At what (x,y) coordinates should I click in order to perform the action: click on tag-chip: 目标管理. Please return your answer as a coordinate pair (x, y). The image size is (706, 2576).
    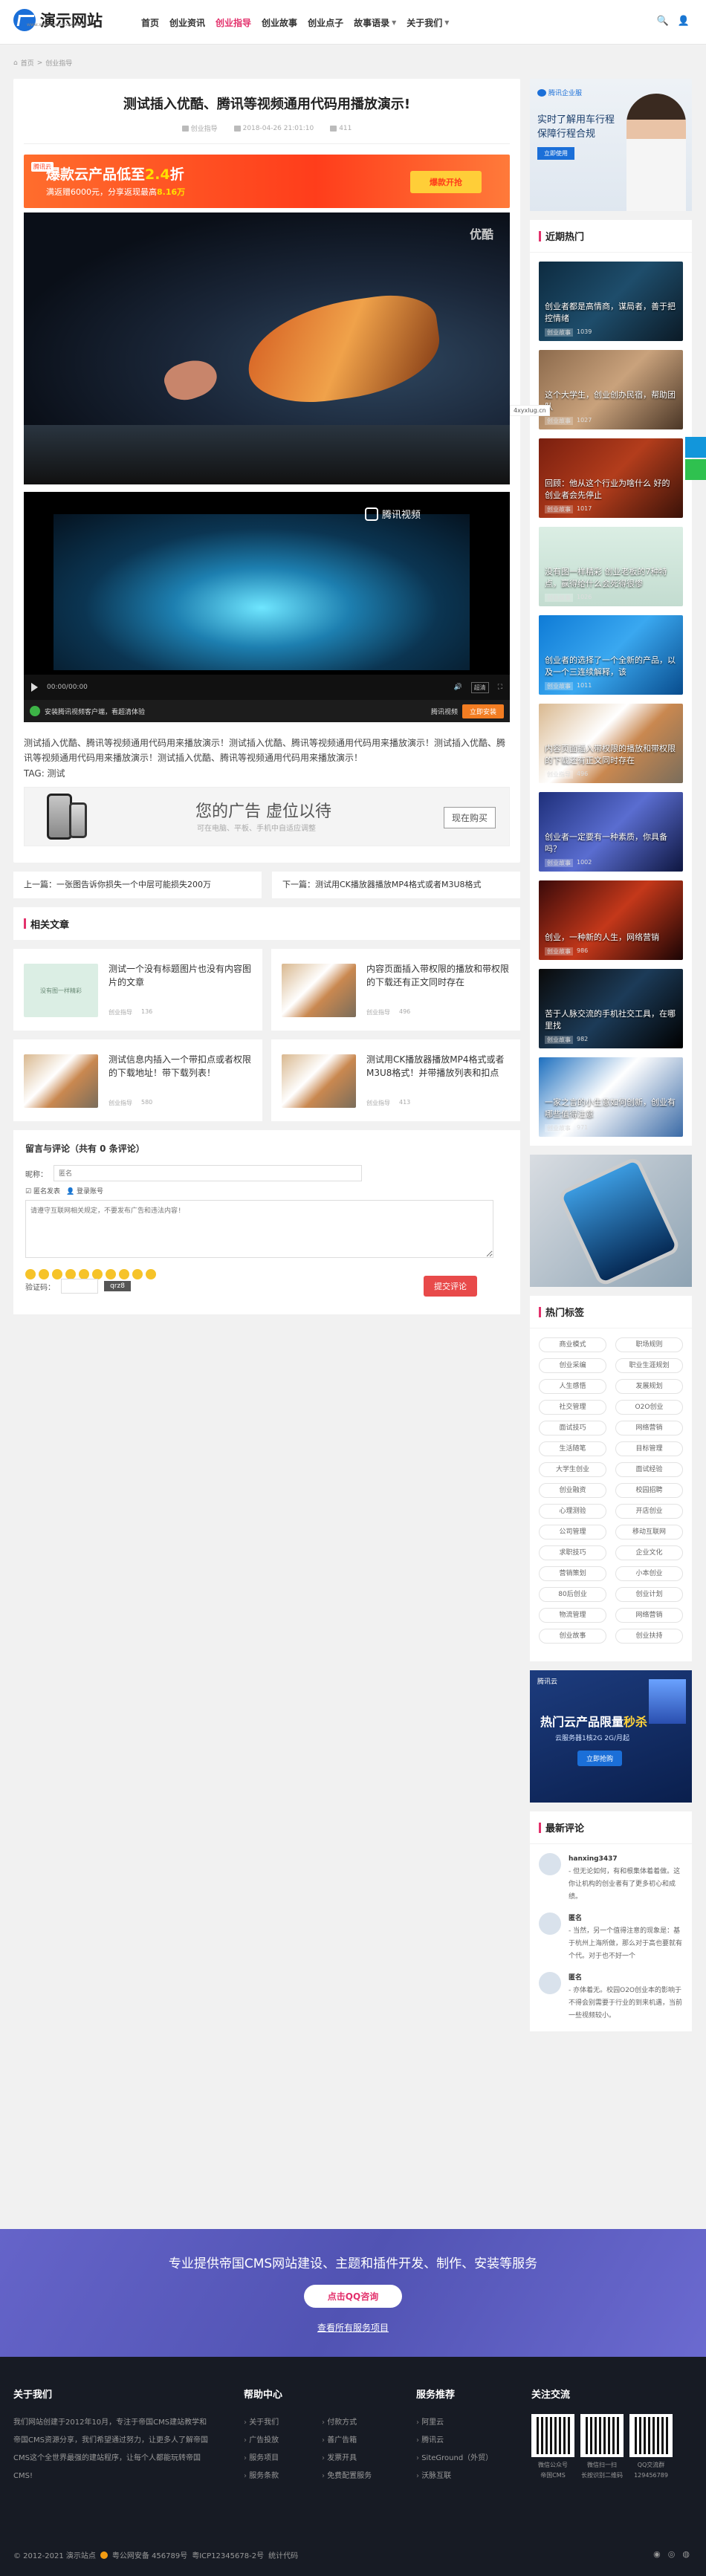
    Looking at the image, I should click on (649, 1448).